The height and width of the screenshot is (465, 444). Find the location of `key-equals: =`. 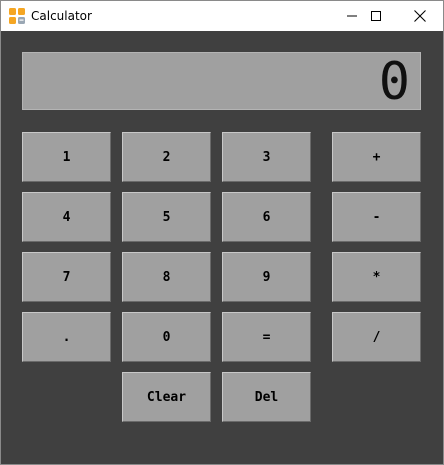

key-equals: = is located at coordinates (266, 337).